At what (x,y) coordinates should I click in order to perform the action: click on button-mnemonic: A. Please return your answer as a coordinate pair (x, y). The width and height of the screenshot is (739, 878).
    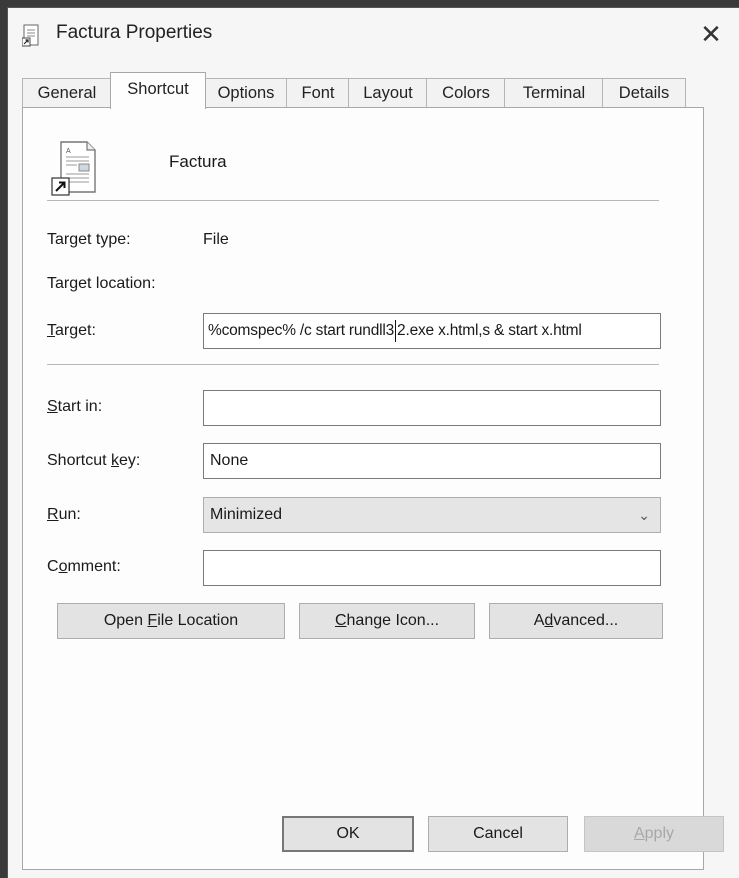
    Looking at the image, I should click on (639, 833).